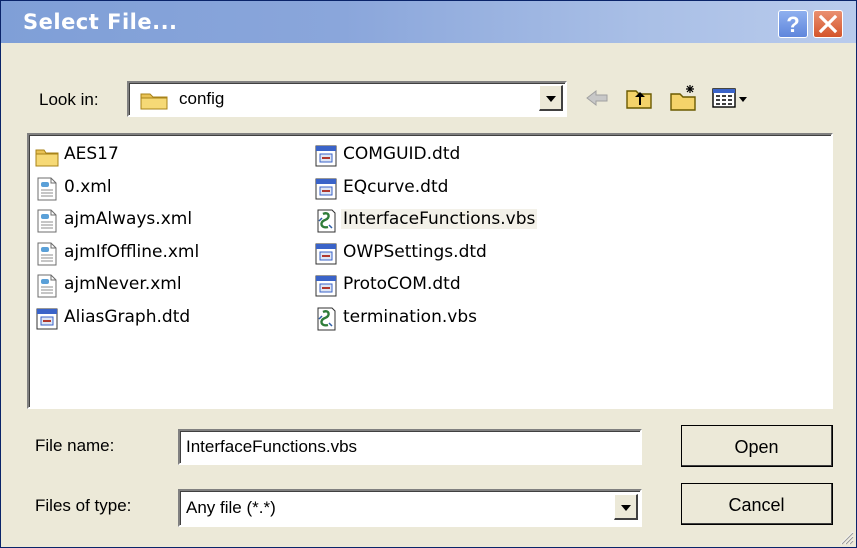 The width and height of the screenshot is (857, 548). Describe the element at coordinates (128, 219) in the screenshot. I see `file-name: ajmAlways.xml` at that location.